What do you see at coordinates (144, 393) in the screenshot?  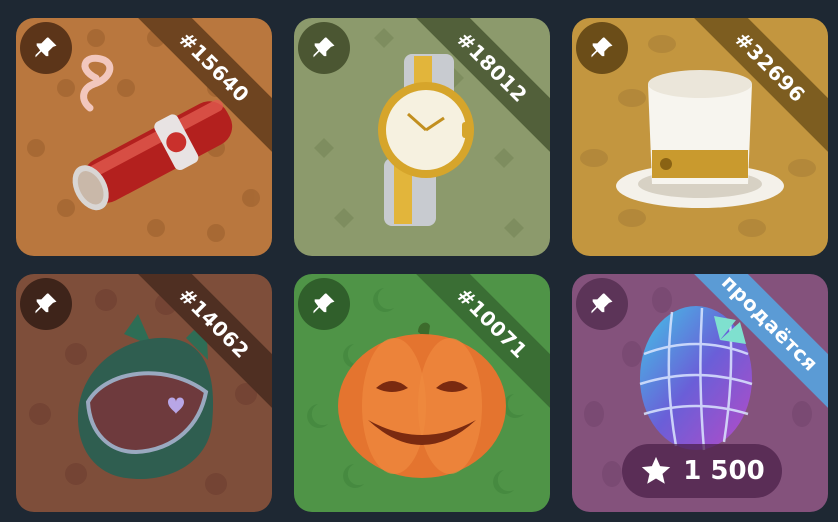 I see `gift-card-helmet: #14062` at bounding box center [144, 393].